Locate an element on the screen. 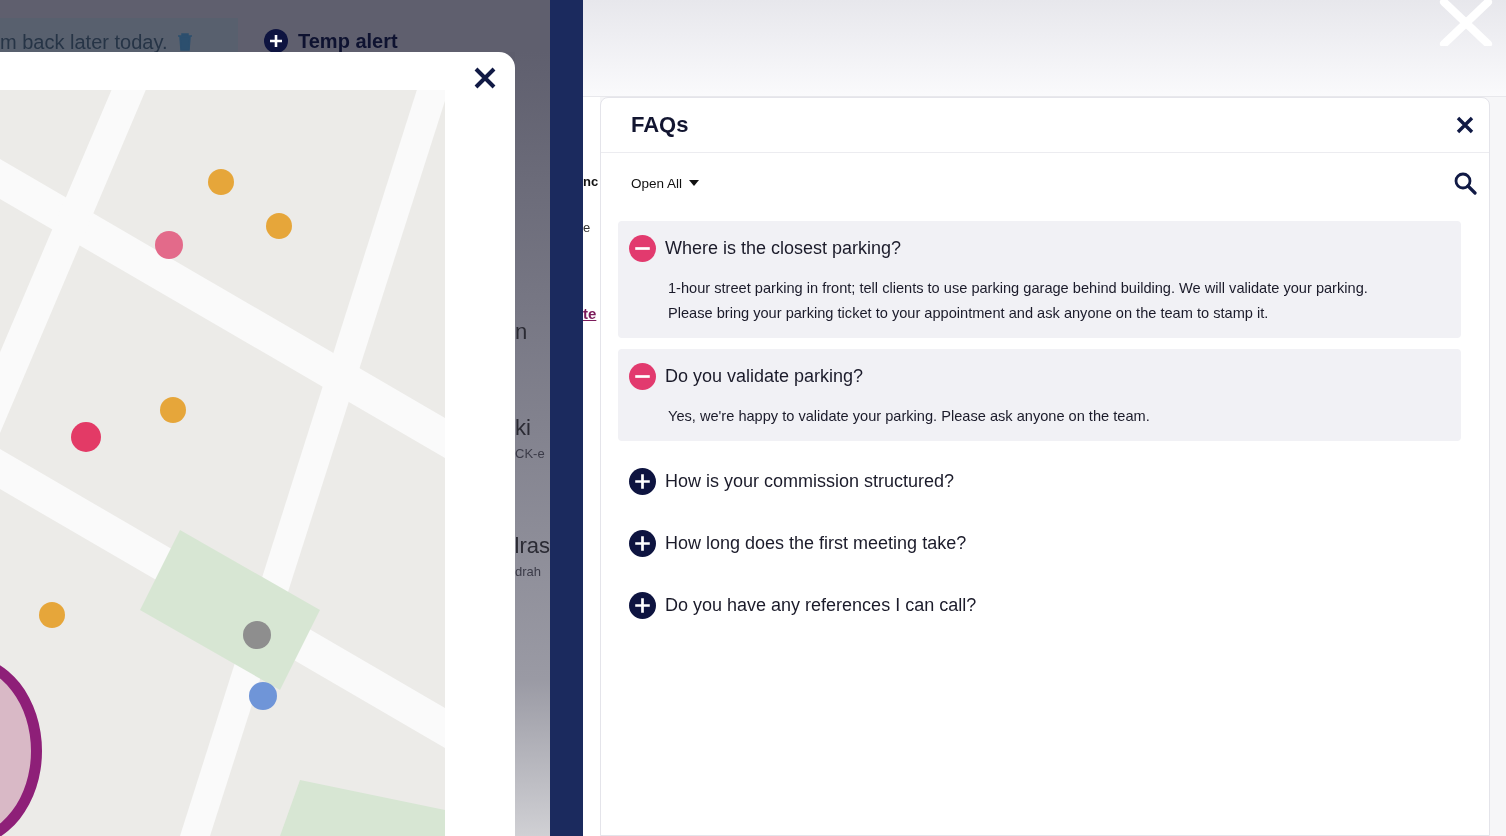 This screenshot has width=1506, height=836. text-fragment: ki is located at coordinates (523, 428).